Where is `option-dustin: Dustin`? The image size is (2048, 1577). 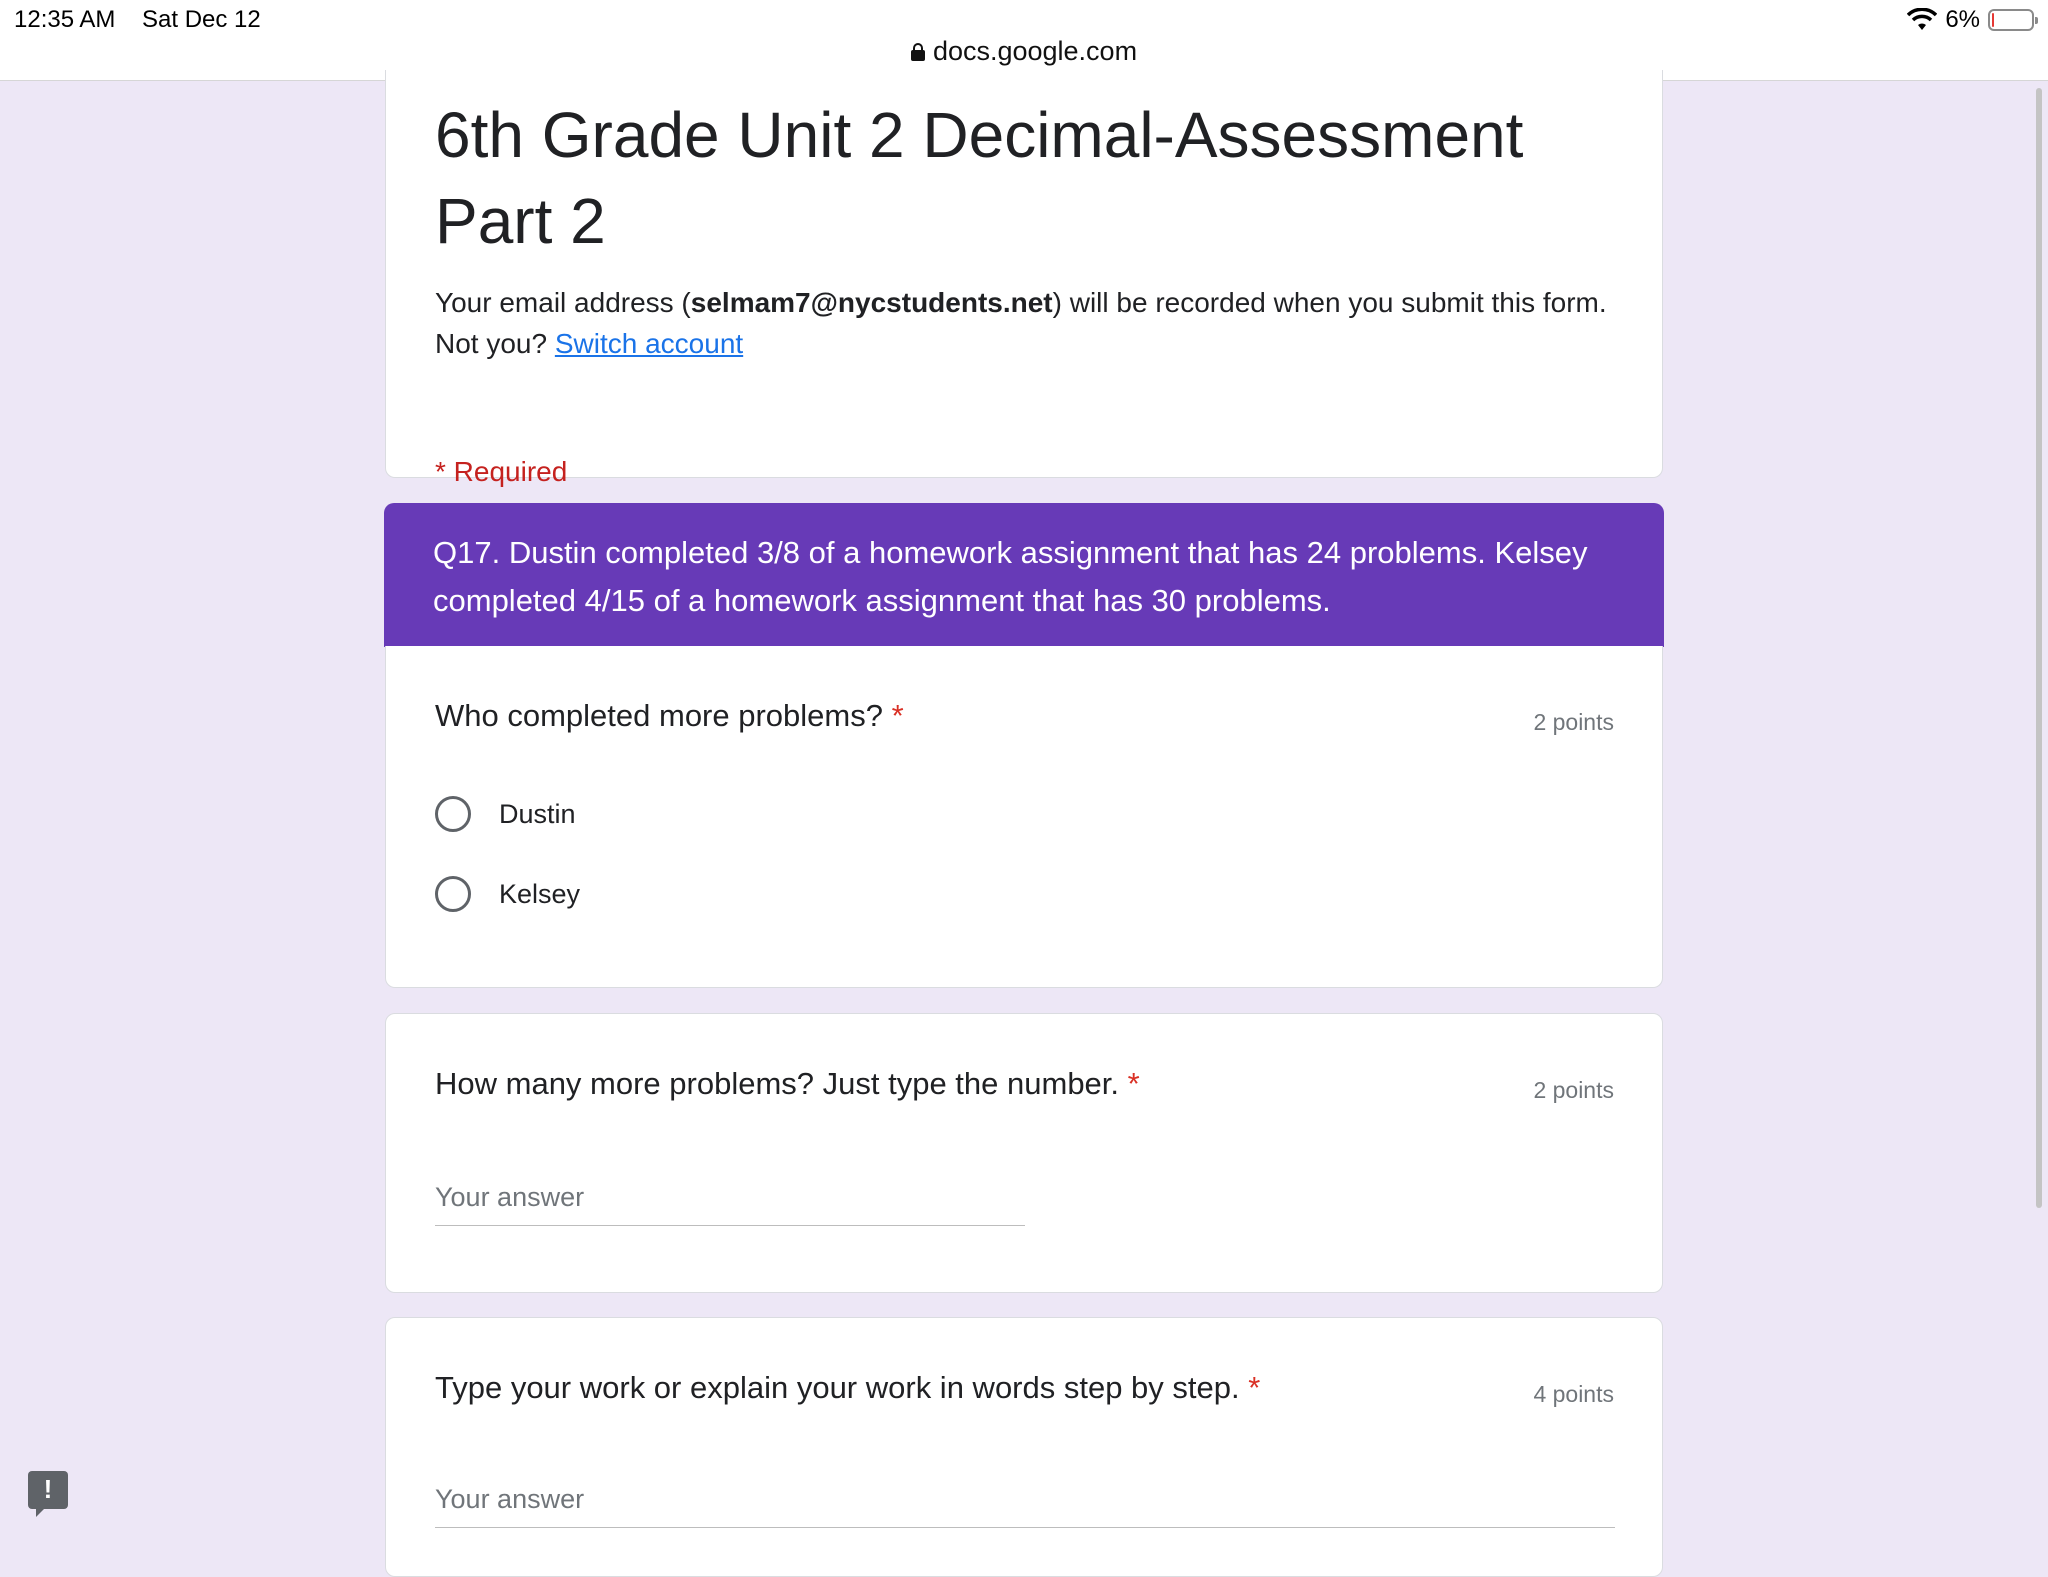 option-dustin: Dustin is located at coordinates (505, 814).